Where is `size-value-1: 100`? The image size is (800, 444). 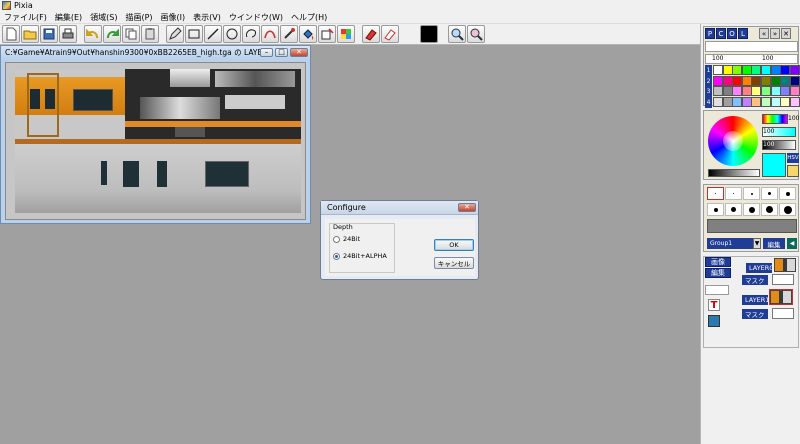 size-value-1: 100 is located at coordinates (717, 58).